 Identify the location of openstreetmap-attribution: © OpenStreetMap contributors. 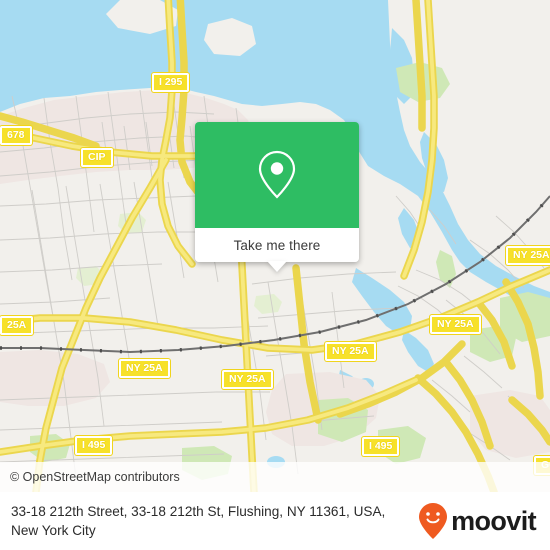
(90, 477).